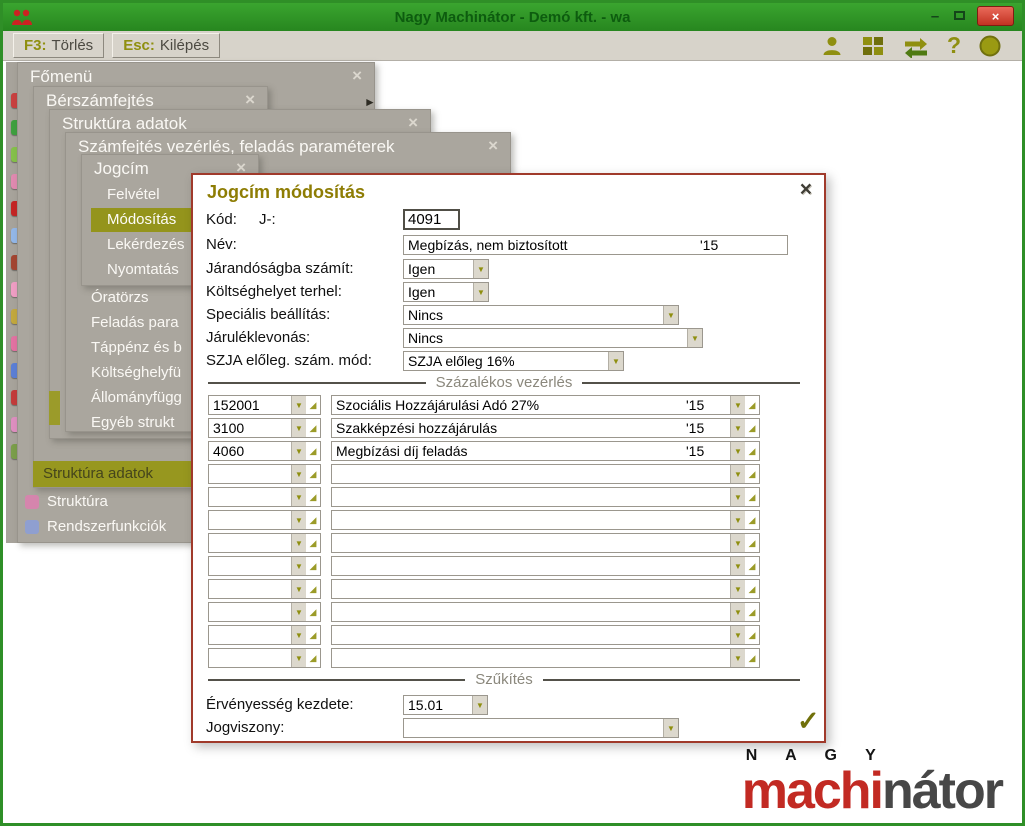  I want to click on help-icon: ?, so click(954, 45).